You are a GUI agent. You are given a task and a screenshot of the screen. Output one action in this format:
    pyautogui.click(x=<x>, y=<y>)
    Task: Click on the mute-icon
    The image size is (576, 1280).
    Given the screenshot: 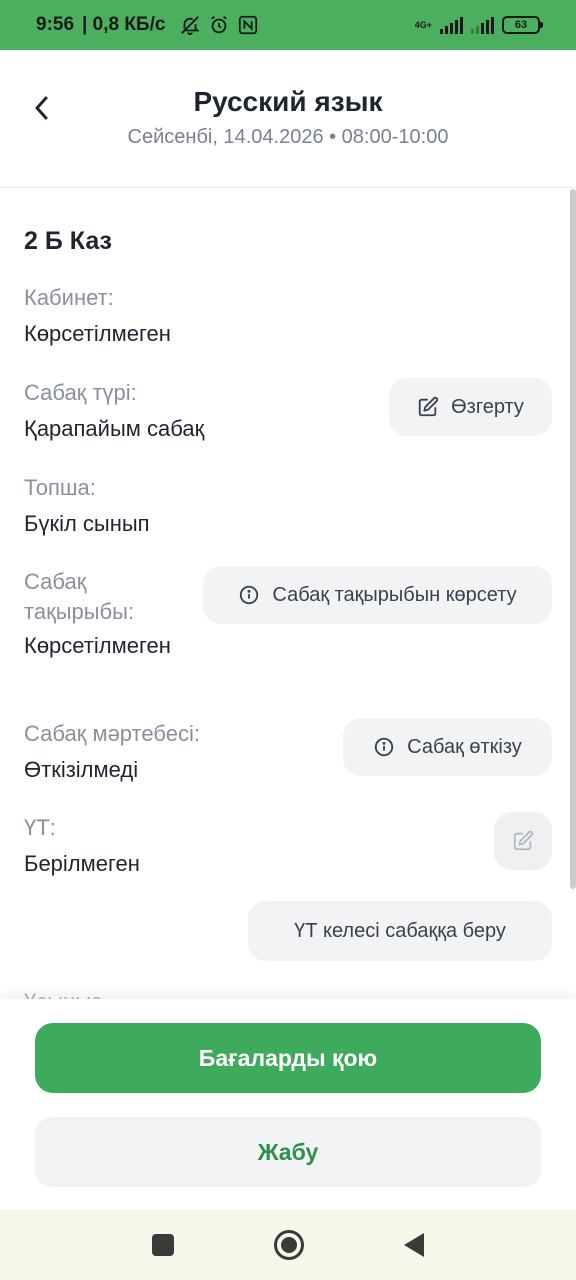 What is the action you would take?
    pyautogui.click(x=190, y=26)
    